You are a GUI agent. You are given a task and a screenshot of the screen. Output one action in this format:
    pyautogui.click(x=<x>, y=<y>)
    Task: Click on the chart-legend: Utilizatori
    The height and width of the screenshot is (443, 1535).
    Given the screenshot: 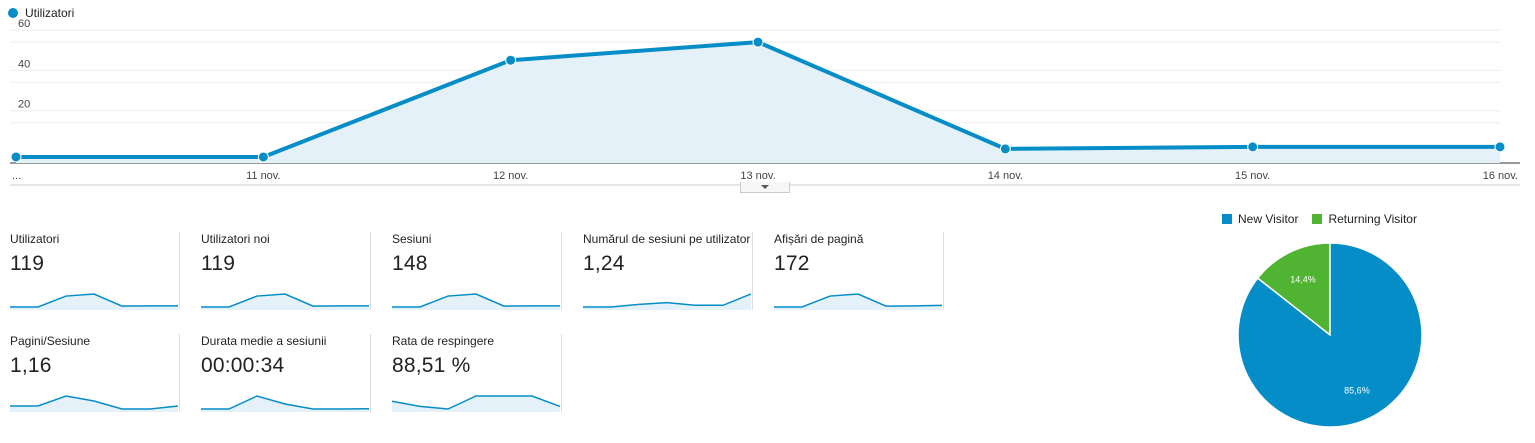 What is the action you would take?
    pyautogui.click(x=41, y=13)
    